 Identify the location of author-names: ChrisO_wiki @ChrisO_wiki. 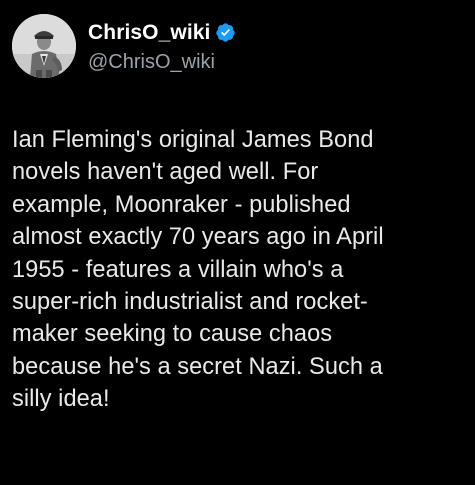
(162, 46).